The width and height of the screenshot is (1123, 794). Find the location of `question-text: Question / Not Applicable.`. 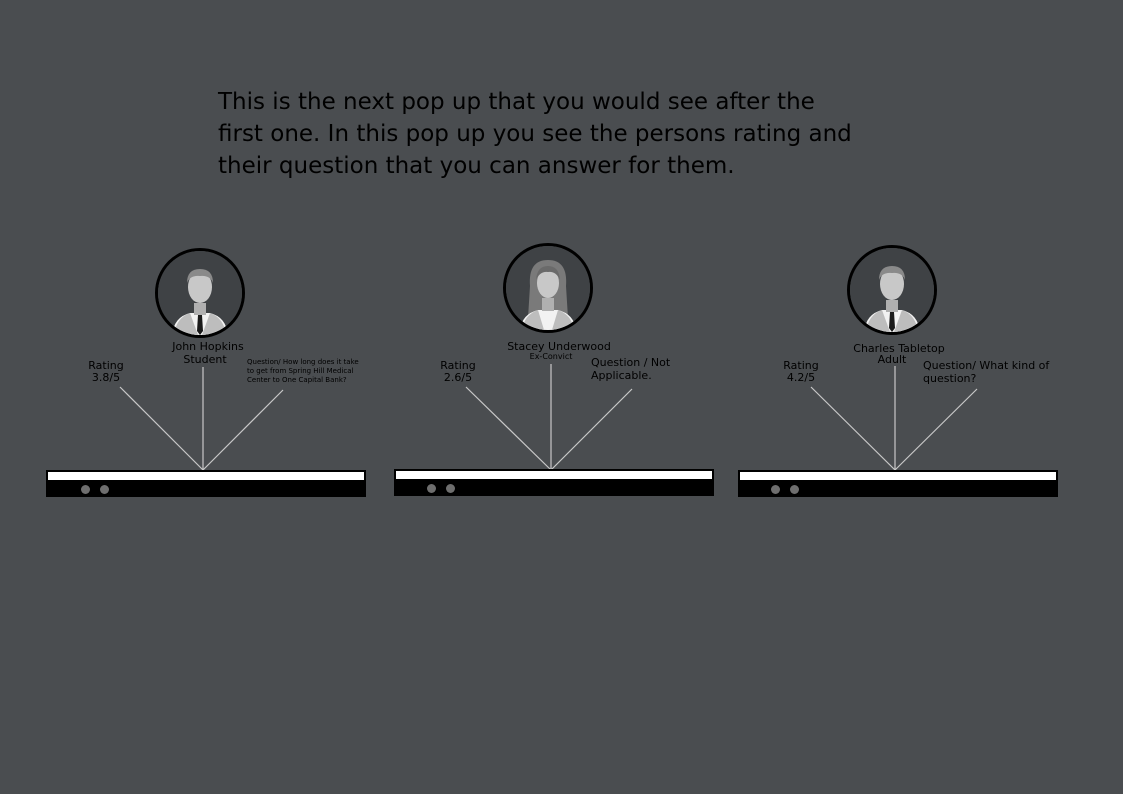

question-text: Question / Not Applicable. is located at coordinates (631, 369).